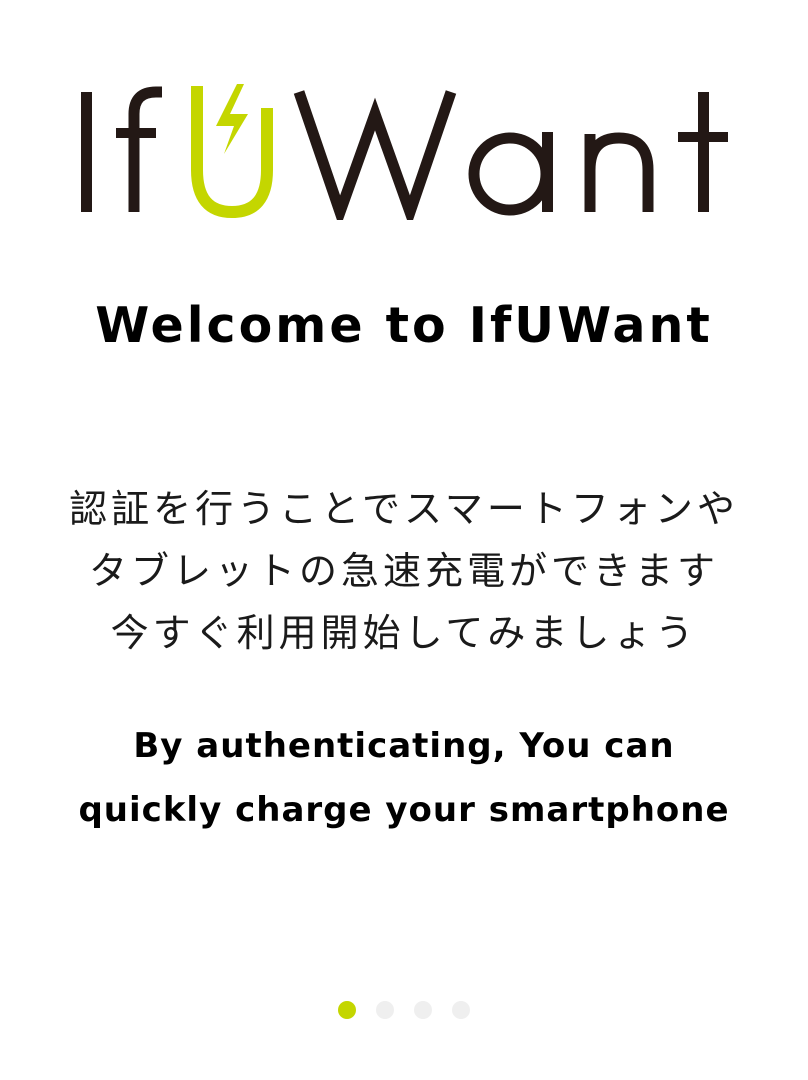  Describe the element at coordinates (510, 174) in the screenshot. I see `logo-letter-a` at that location.